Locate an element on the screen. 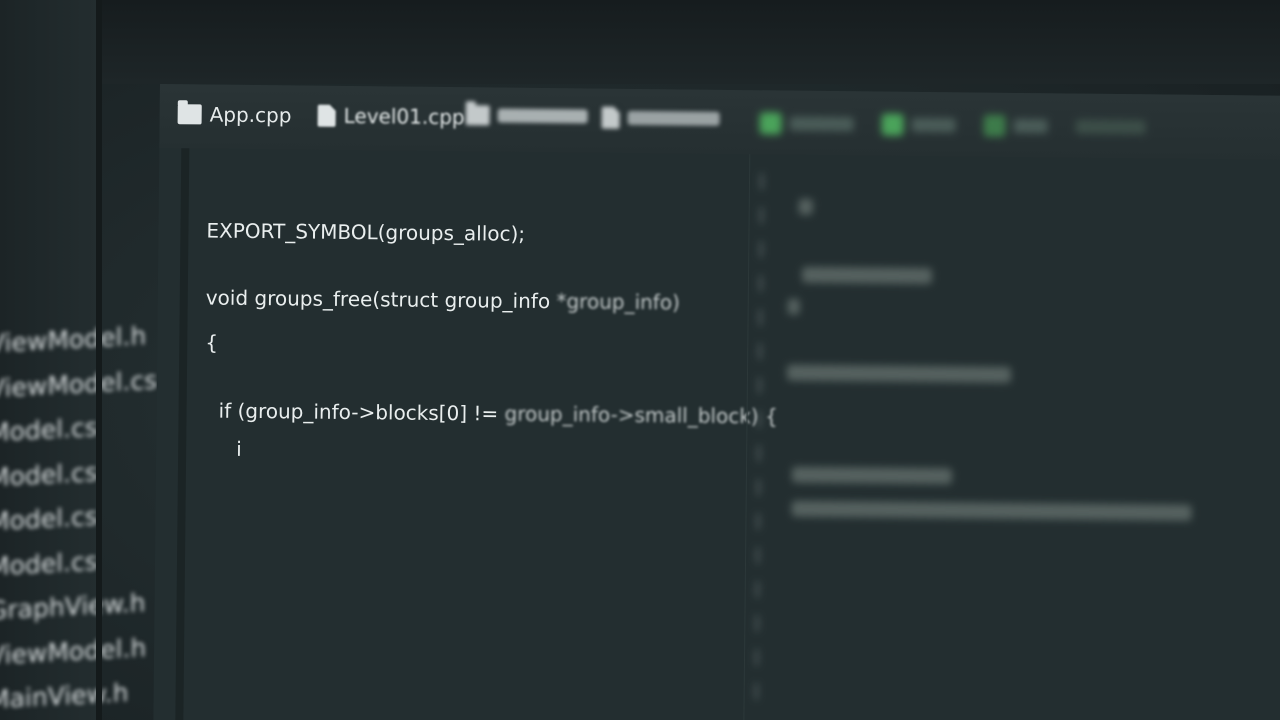  code-text: if (group_info->blocks[0] != is located at coordinates (361, 412).